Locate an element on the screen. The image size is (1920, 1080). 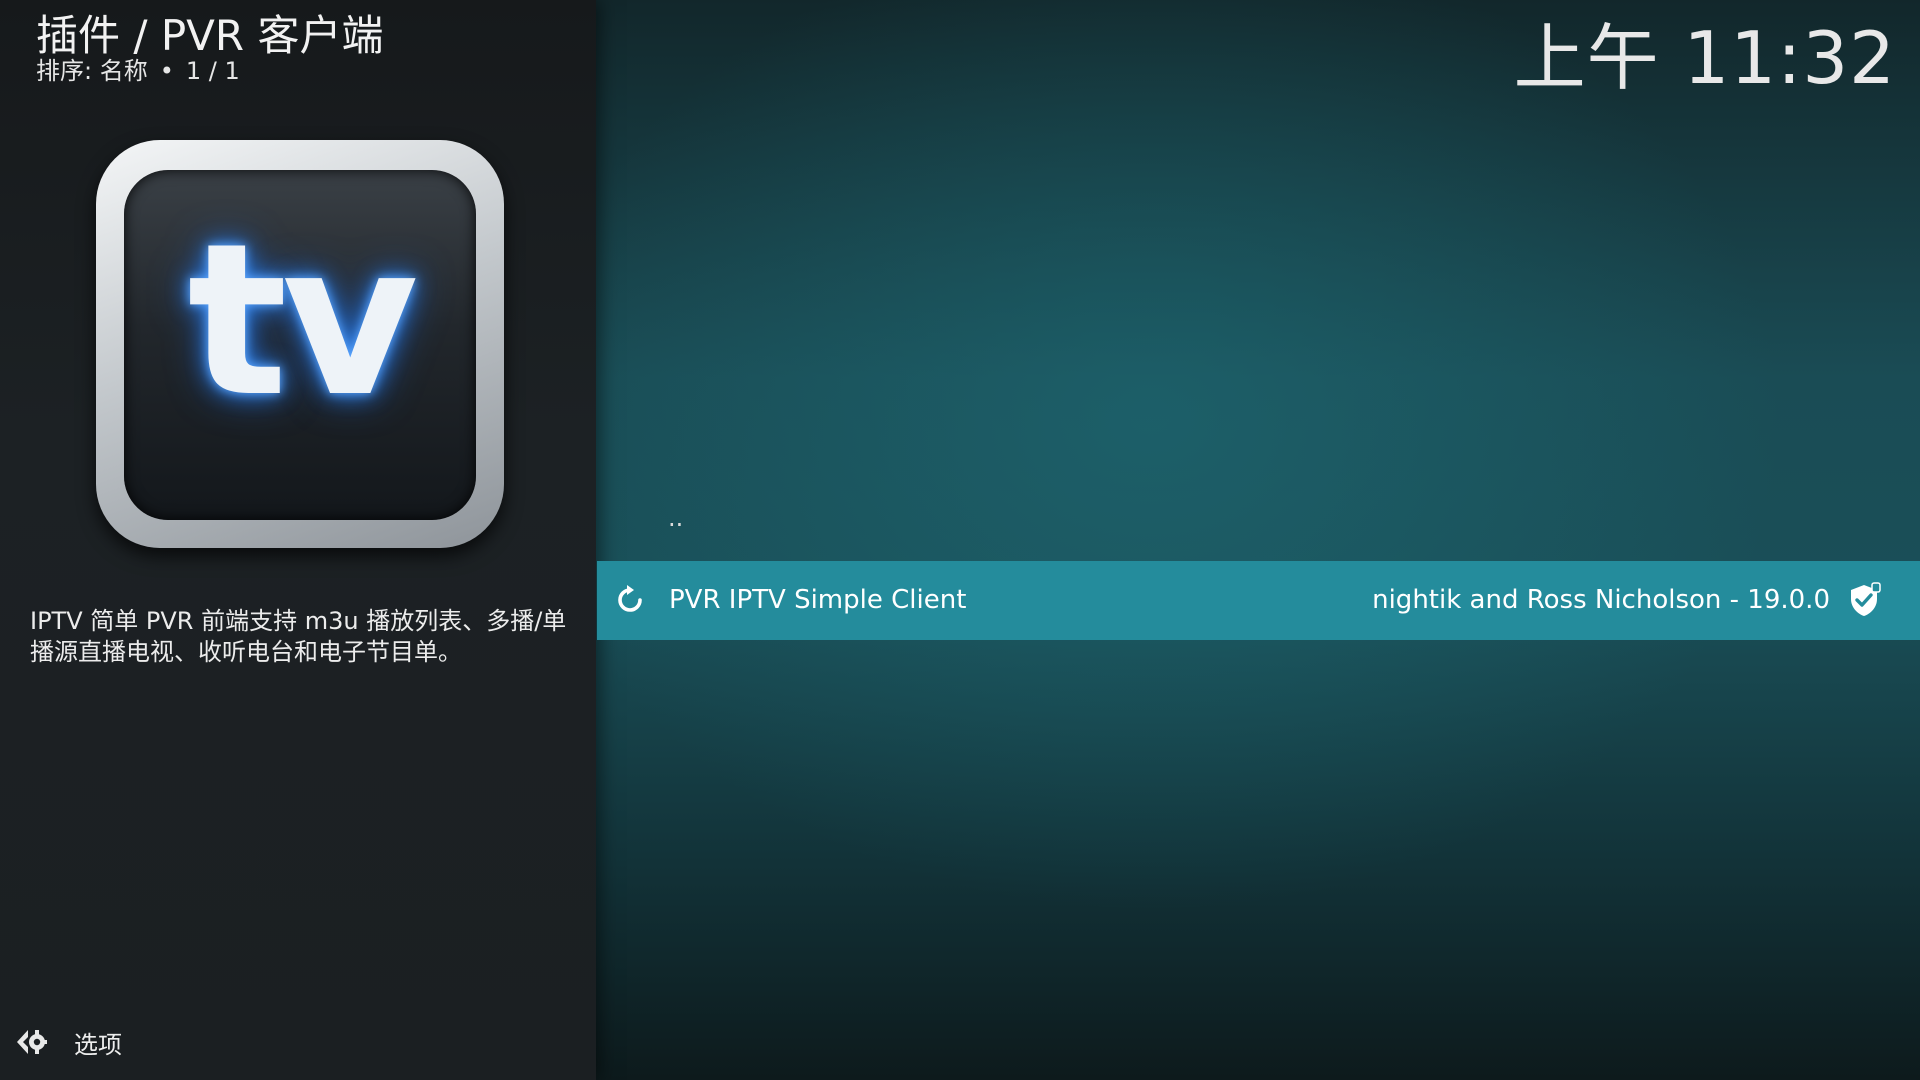
tv-icon-text: tv is located at coordinates (302, 320).